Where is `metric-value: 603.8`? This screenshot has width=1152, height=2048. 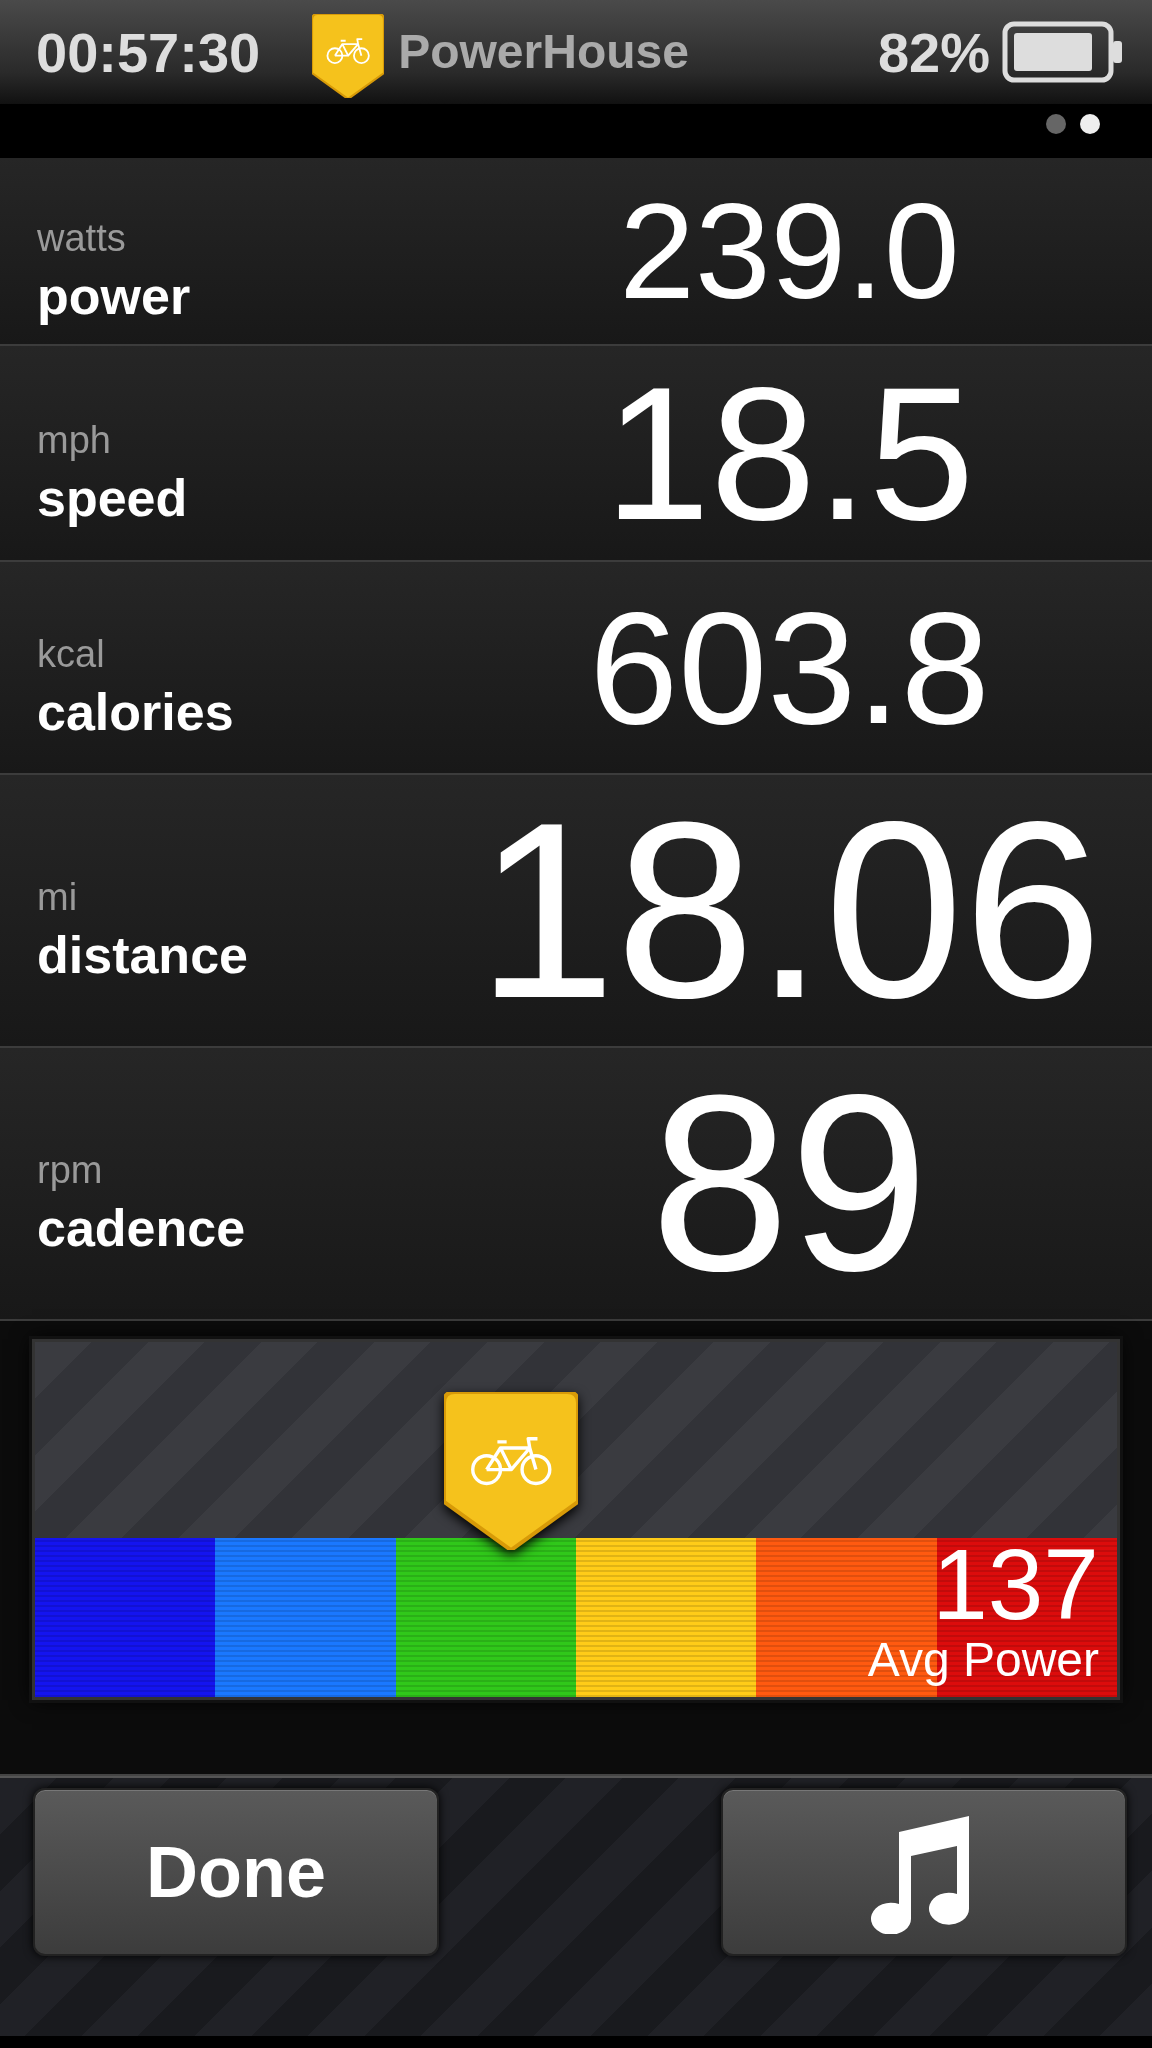
metric-value: 603.8 is located at coordinates (789, 667).